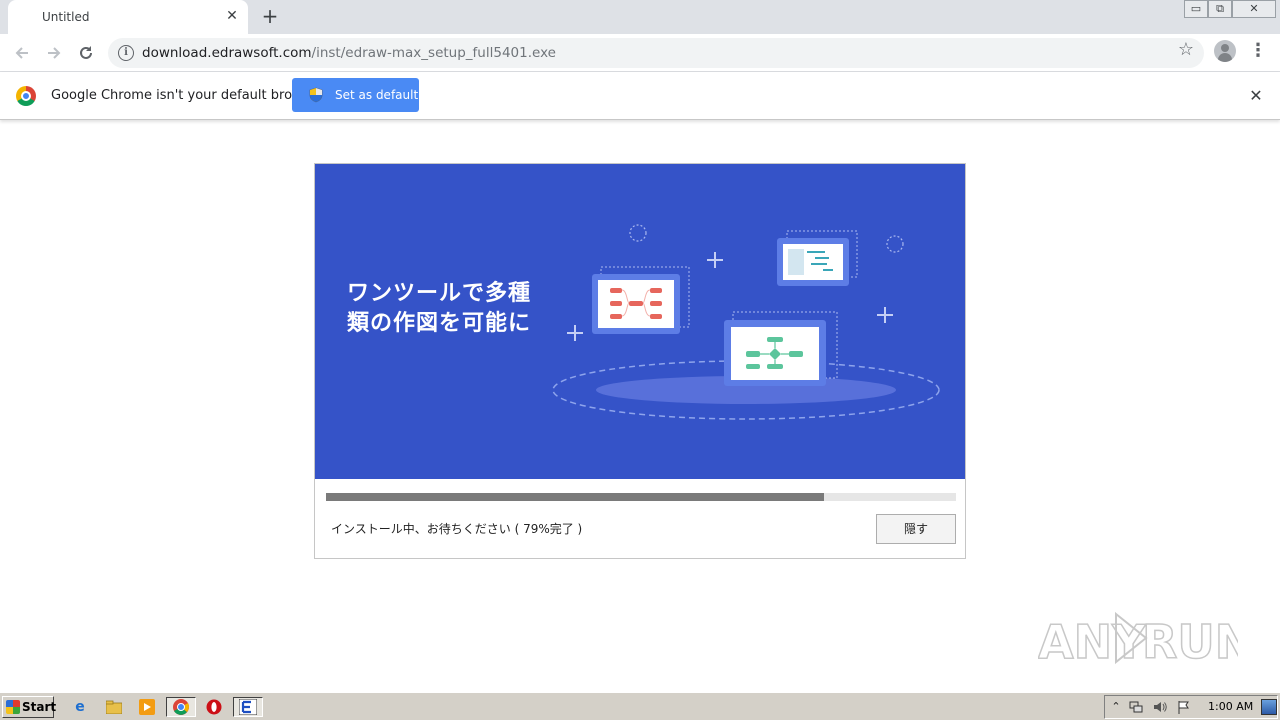 This screenshot has height=721, width=1280. Describe the element at coordinates (433, 53) in the screenshot. I see `url-path: /inst/edraw-max_setup_full5401.exe` at that location.